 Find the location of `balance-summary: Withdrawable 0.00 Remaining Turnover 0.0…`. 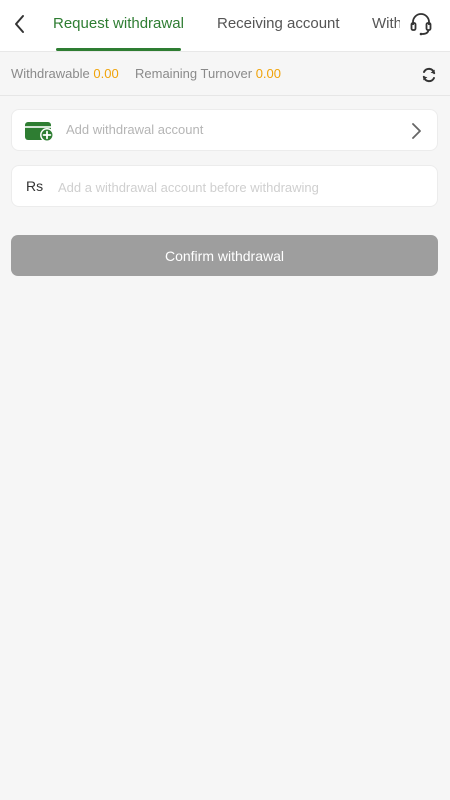

balance-summary: Withdrawable 0.00 Remaining Turnover 0.0… is located at coordinates (225, 74).